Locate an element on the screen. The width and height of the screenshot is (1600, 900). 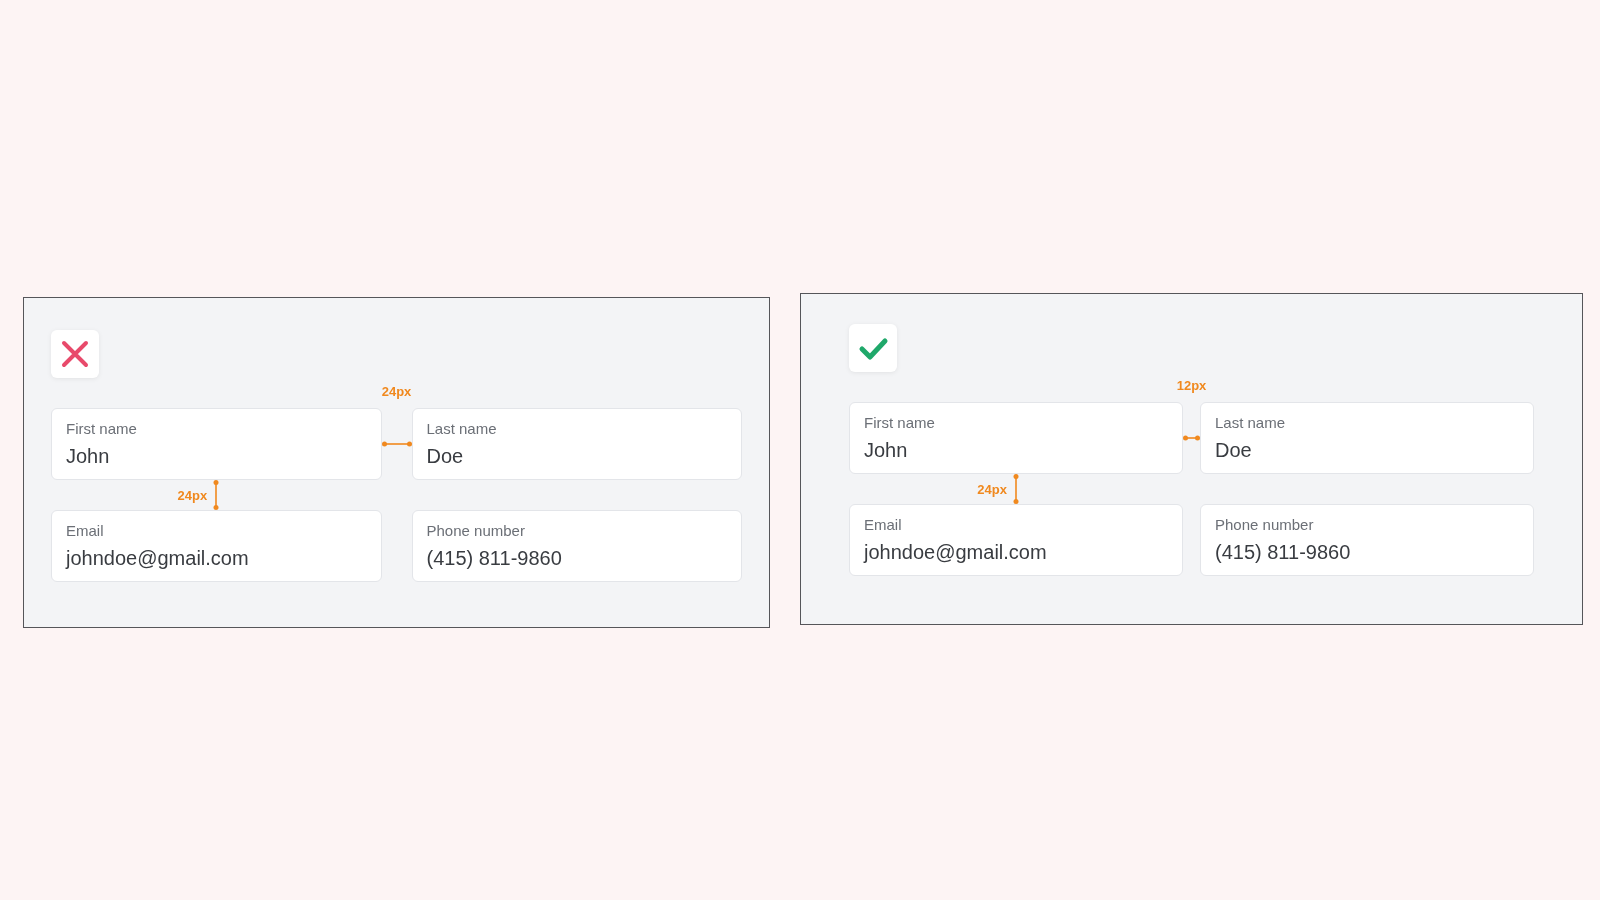
spacing-label: 12px is located at coordinates (1191, 385).